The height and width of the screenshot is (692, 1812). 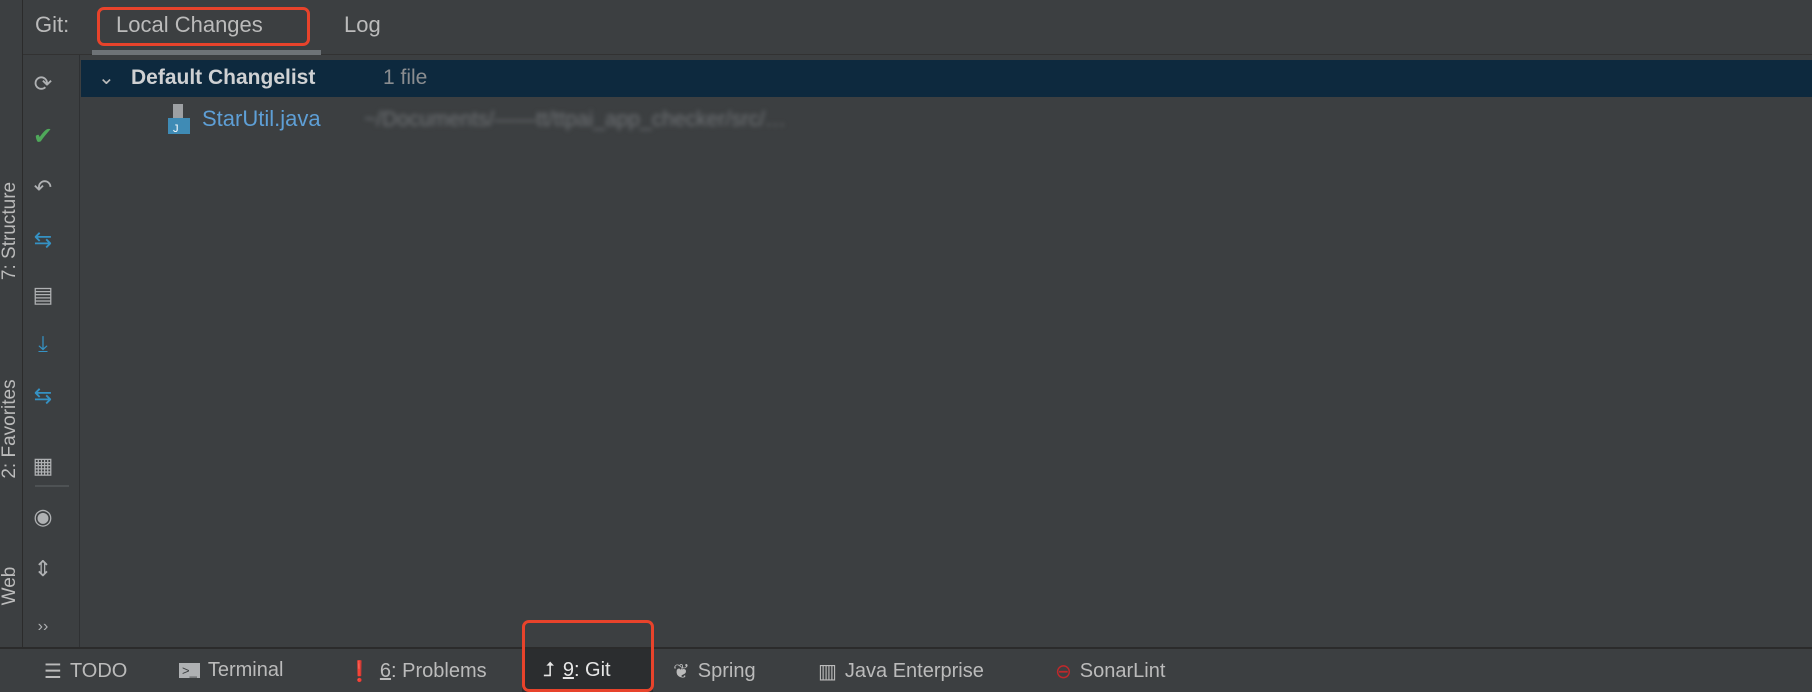 What do you see at coordinates (43, 136) in the screenshot?
I see `commit-check-icon: ✔` at bounding box center [43, 136].